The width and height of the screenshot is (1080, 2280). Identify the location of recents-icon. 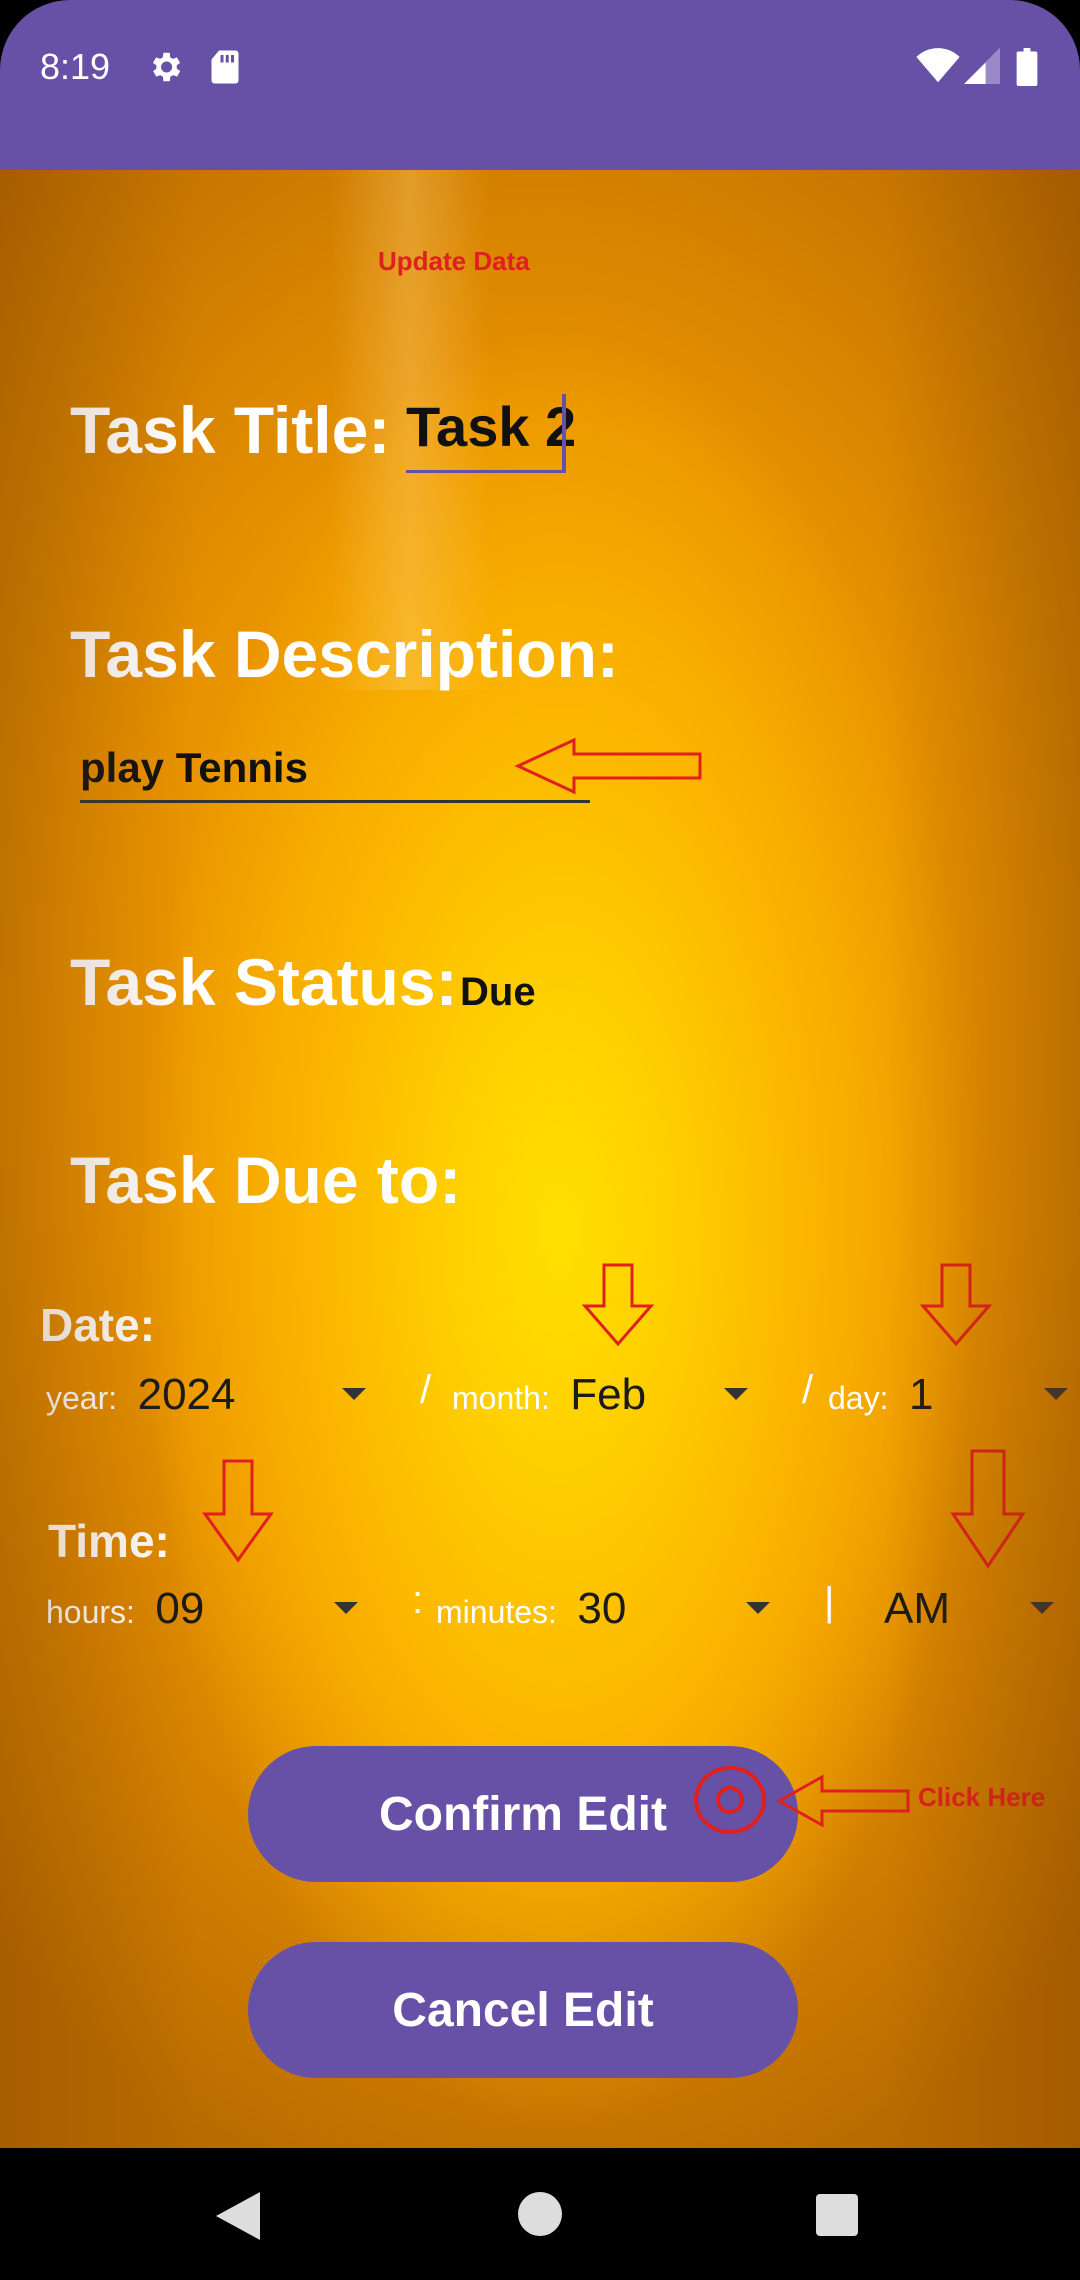
(837, 2215).